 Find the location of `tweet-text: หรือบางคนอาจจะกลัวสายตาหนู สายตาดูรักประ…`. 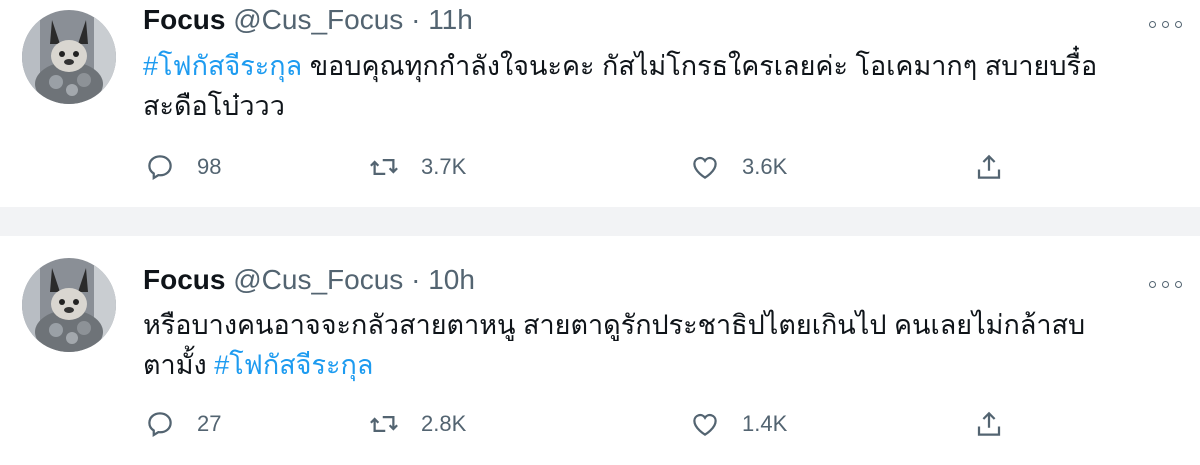

tweet-text: หรือบางคนอาจจะกลัวสายตาหนู สายตาดูรักประ… is located at coordinates (663, 345).